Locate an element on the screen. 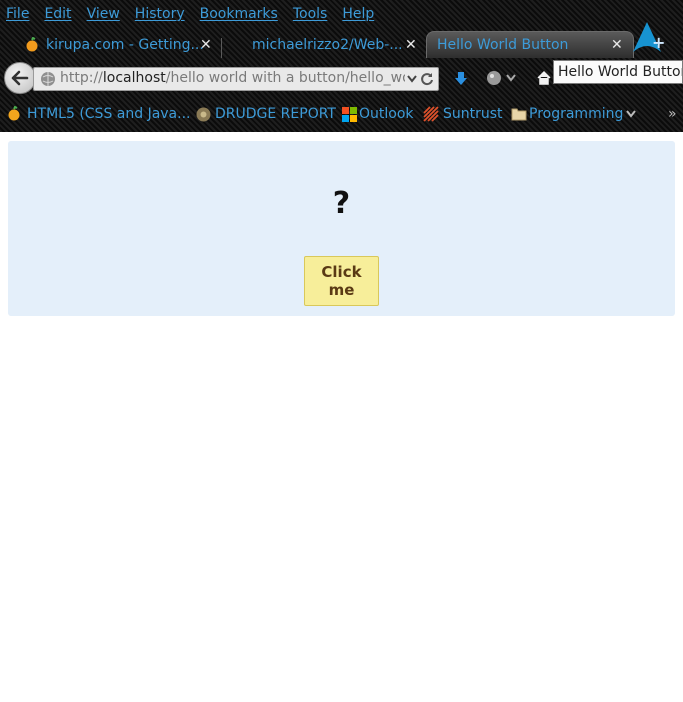 The image size is (683, 702). tab-kirupa: kirupa.com - Getting... ✕ is located at coordinates (122, 45).